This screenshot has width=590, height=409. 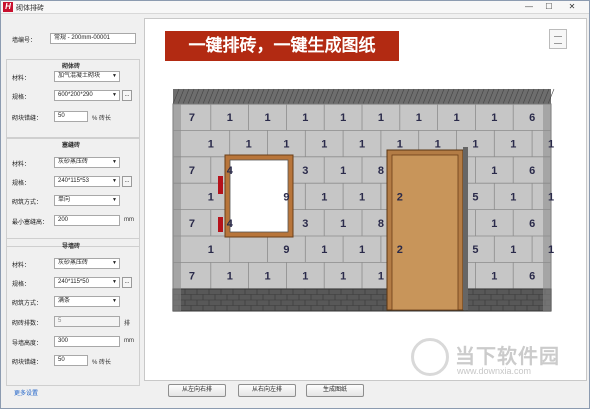 I want to click on top-material-row: 材料： 灰砂蒸压砖 ▼, so click(x=73, y=163).